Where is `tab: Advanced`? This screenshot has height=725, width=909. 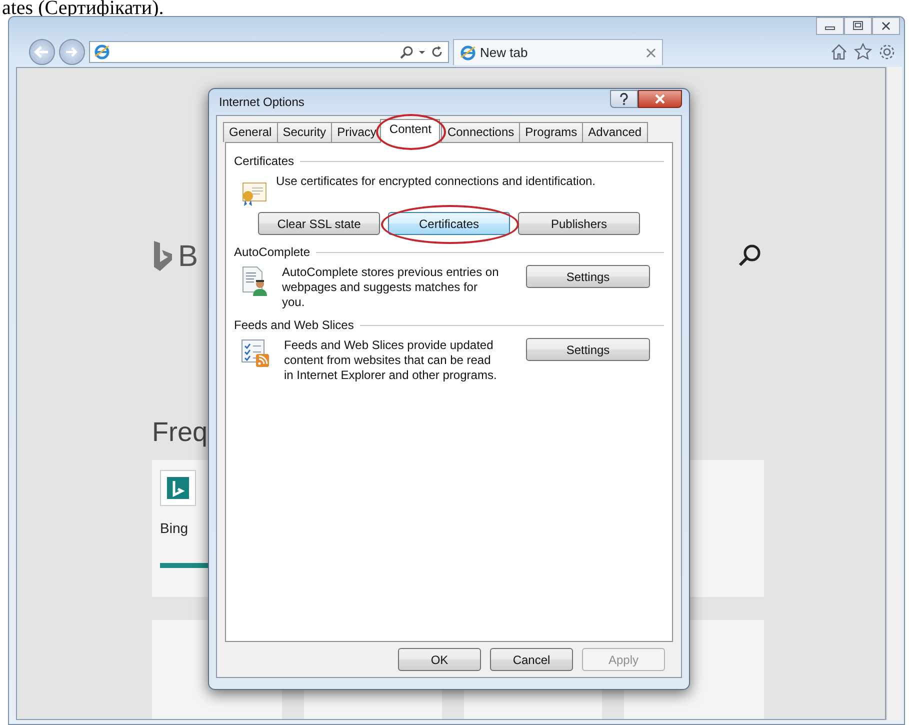
tab: Advanced is located at coordinates (615, 132).